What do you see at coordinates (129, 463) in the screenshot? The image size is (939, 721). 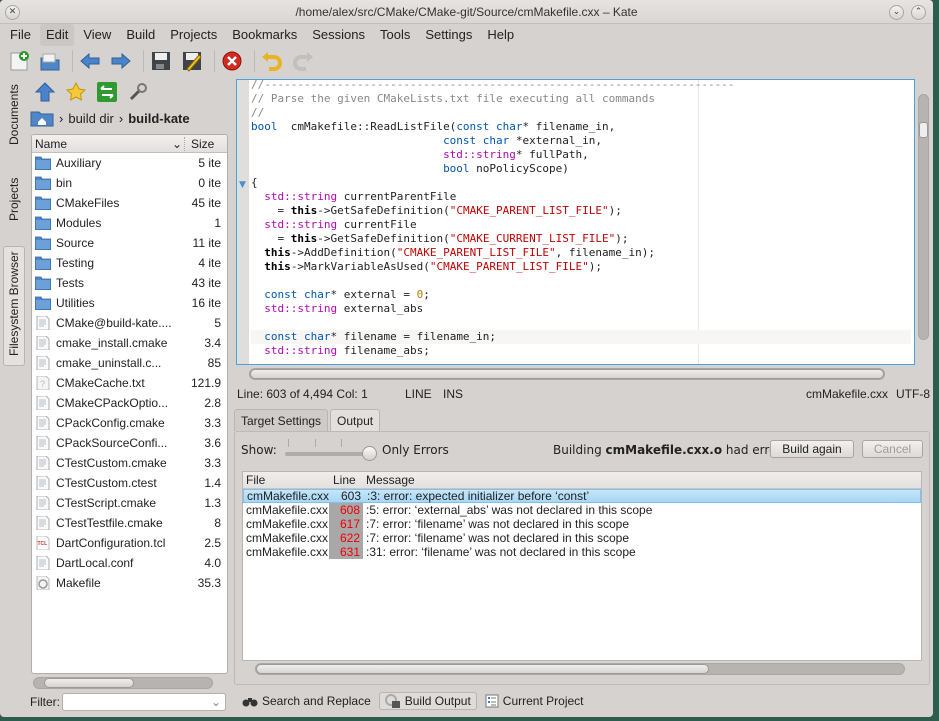 I see `file-list-item: CTestCustom.cmake 3.3` at bounding box center [129, 463].